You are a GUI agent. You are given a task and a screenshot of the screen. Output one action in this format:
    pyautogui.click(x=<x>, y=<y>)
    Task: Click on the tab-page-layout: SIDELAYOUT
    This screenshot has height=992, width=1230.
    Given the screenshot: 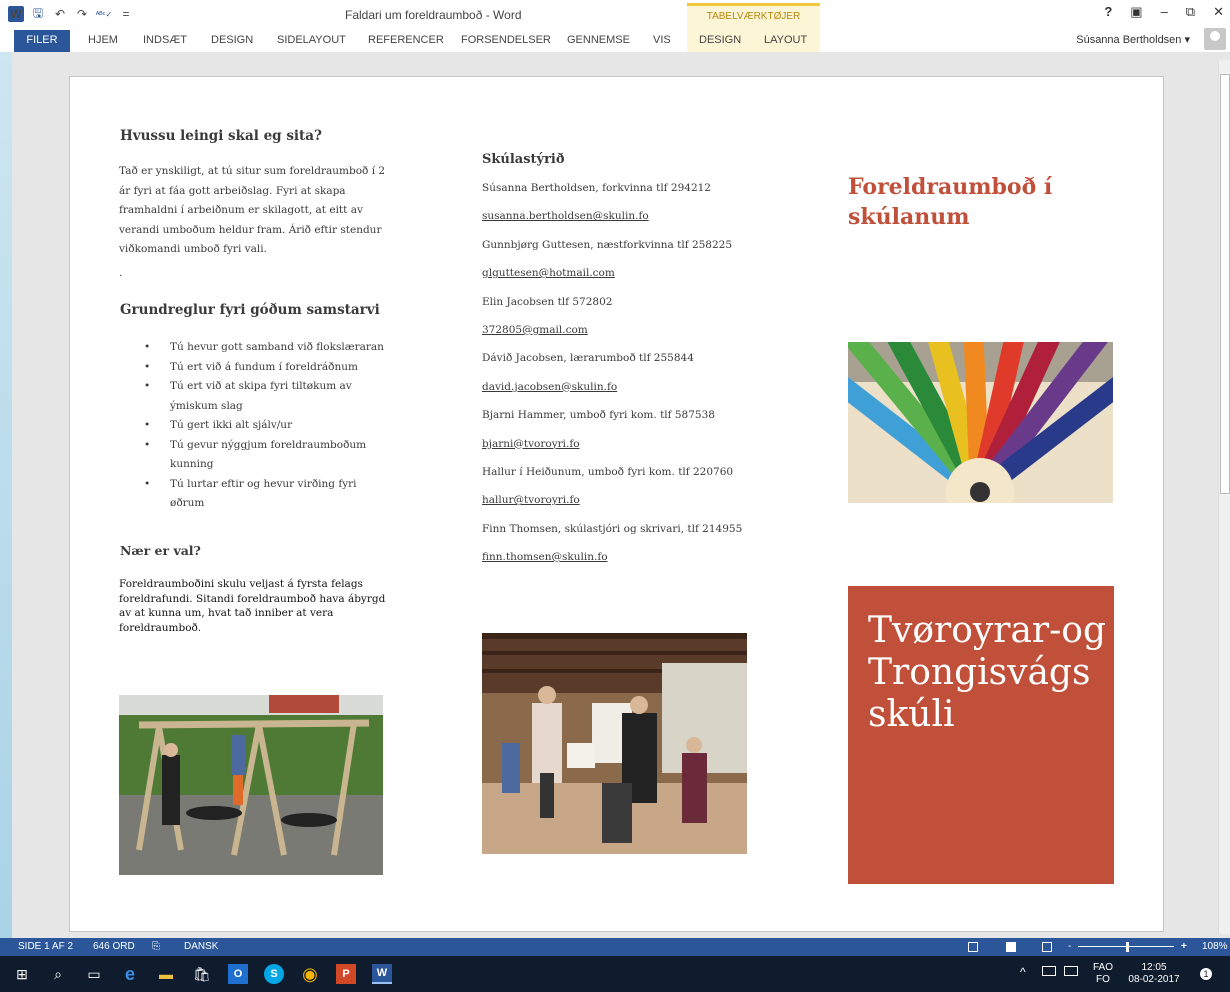 What is the action you would take?
    pyautogui.click(x=311, y=41)
    